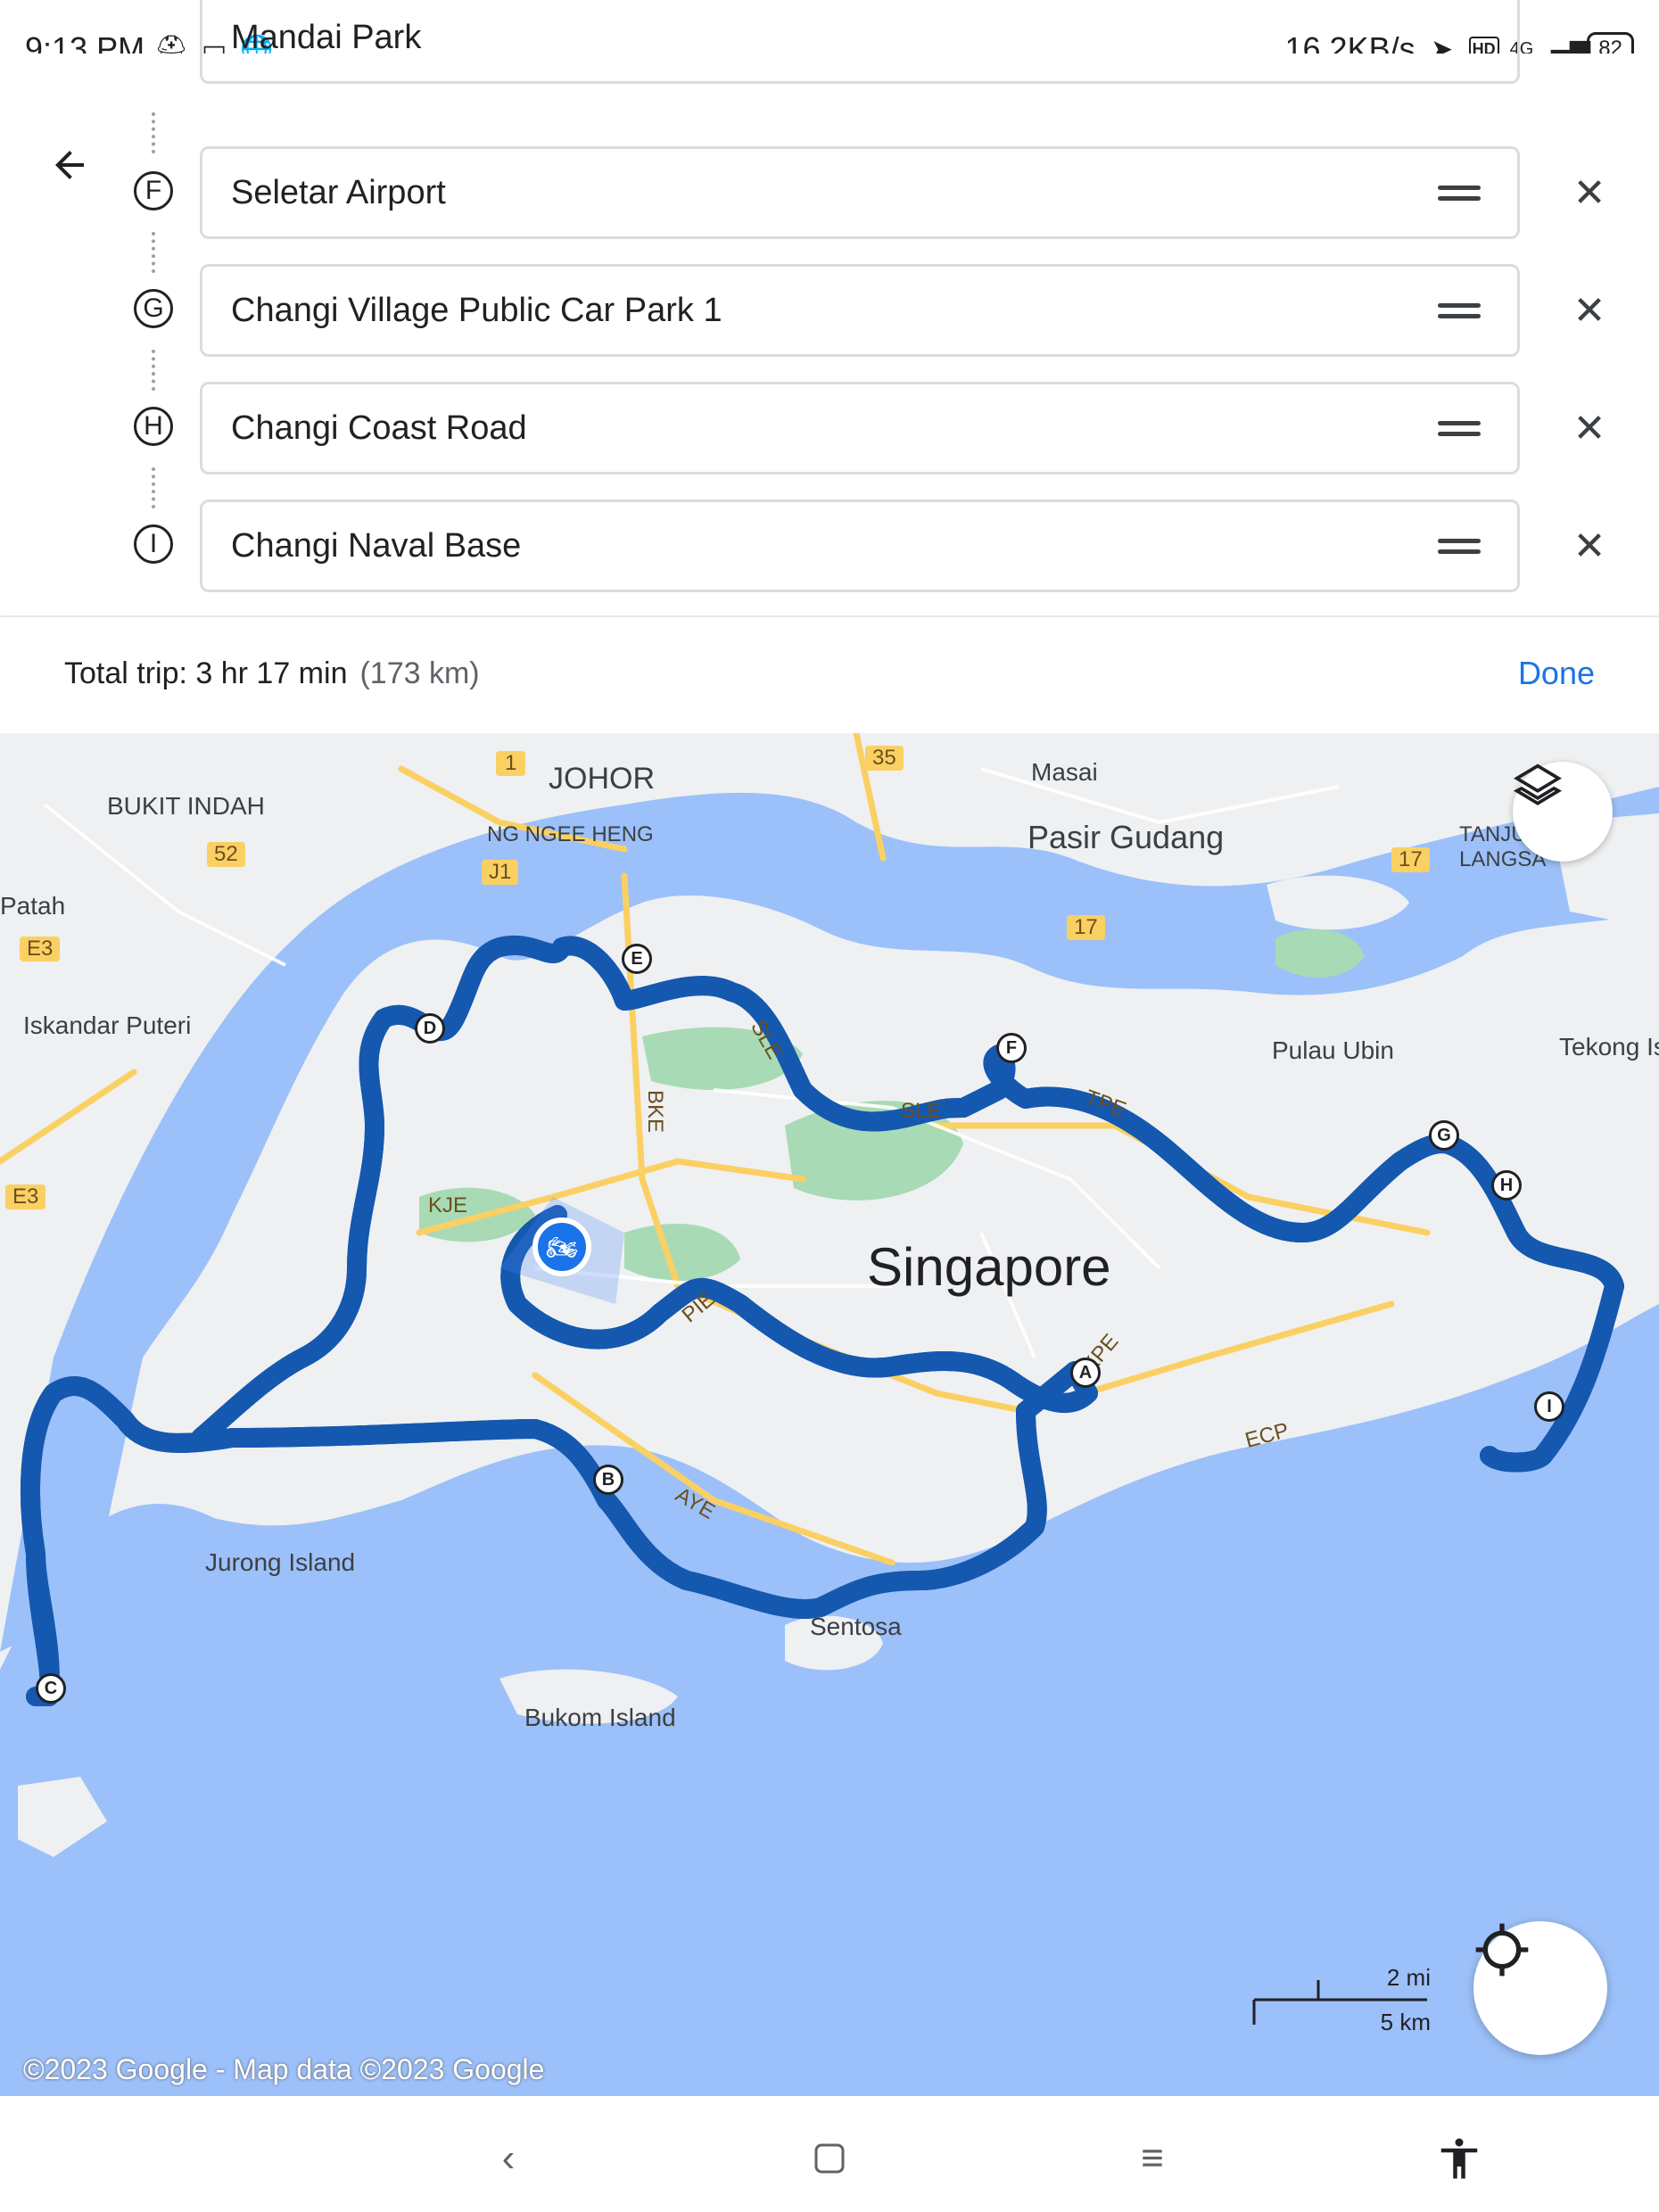 The width and height of the screenshot is (1659, 2212). Describe the element at coordinates (1563, 812) in the screenshot. I see `layers-button` at that location.